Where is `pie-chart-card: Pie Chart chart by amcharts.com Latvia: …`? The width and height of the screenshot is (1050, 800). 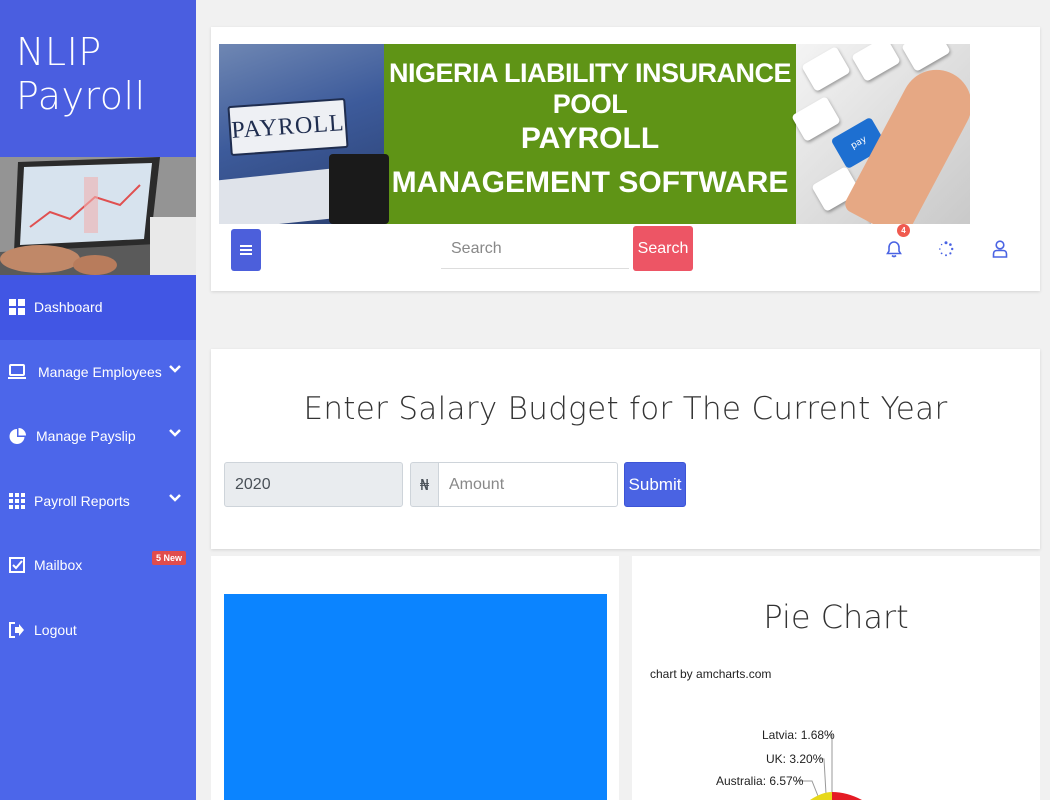 pie-chart-card: Pie Chart chart by amcharts.com Latvia: … is located at coordinates (836, 678).